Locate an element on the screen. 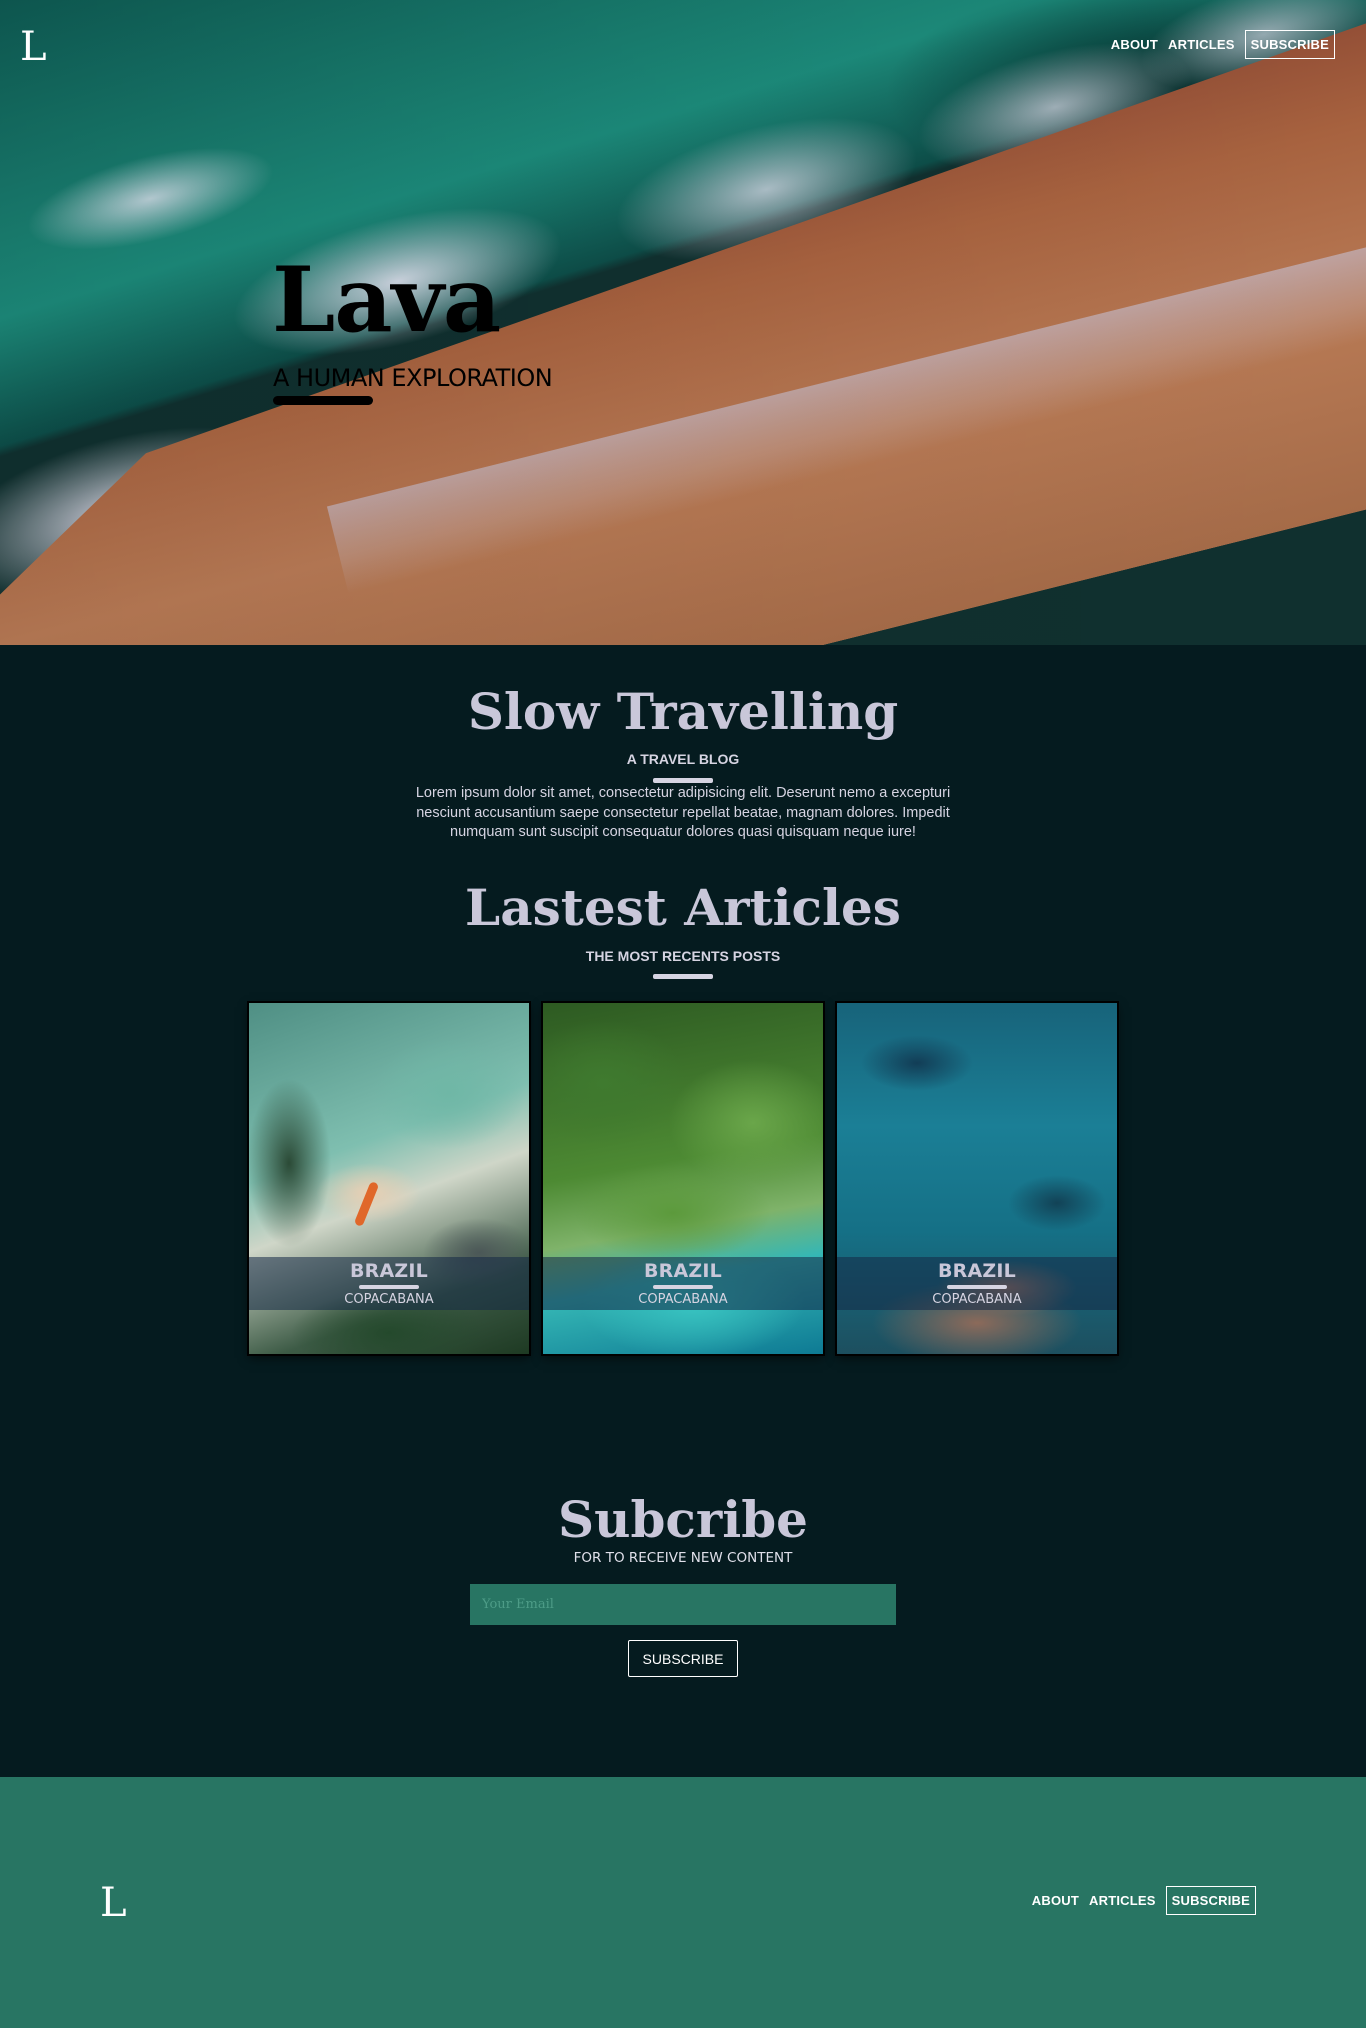 Image resolution: width=1366 pixels, height=2028 pixels. footer-about-link: ABOUT is located at coordinates (1055, 1900).